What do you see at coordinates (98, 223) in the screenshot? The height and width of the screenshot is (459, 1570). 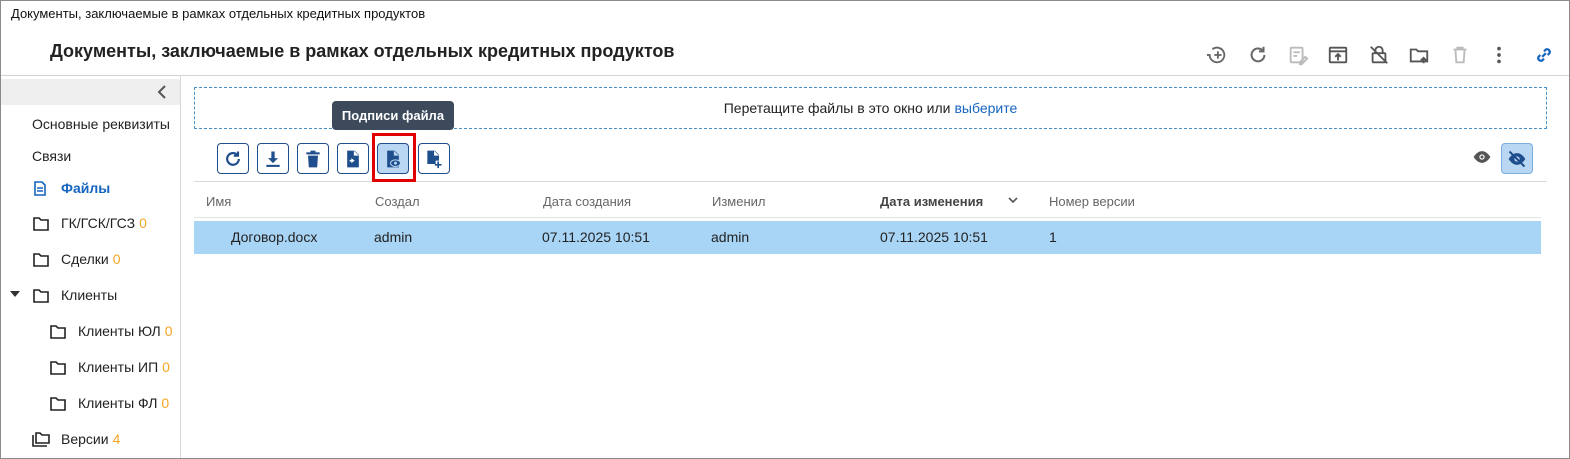 I see `sidebar-item-label: ГК/ГСК/ГСЗ` at bounding box center [98, 223].